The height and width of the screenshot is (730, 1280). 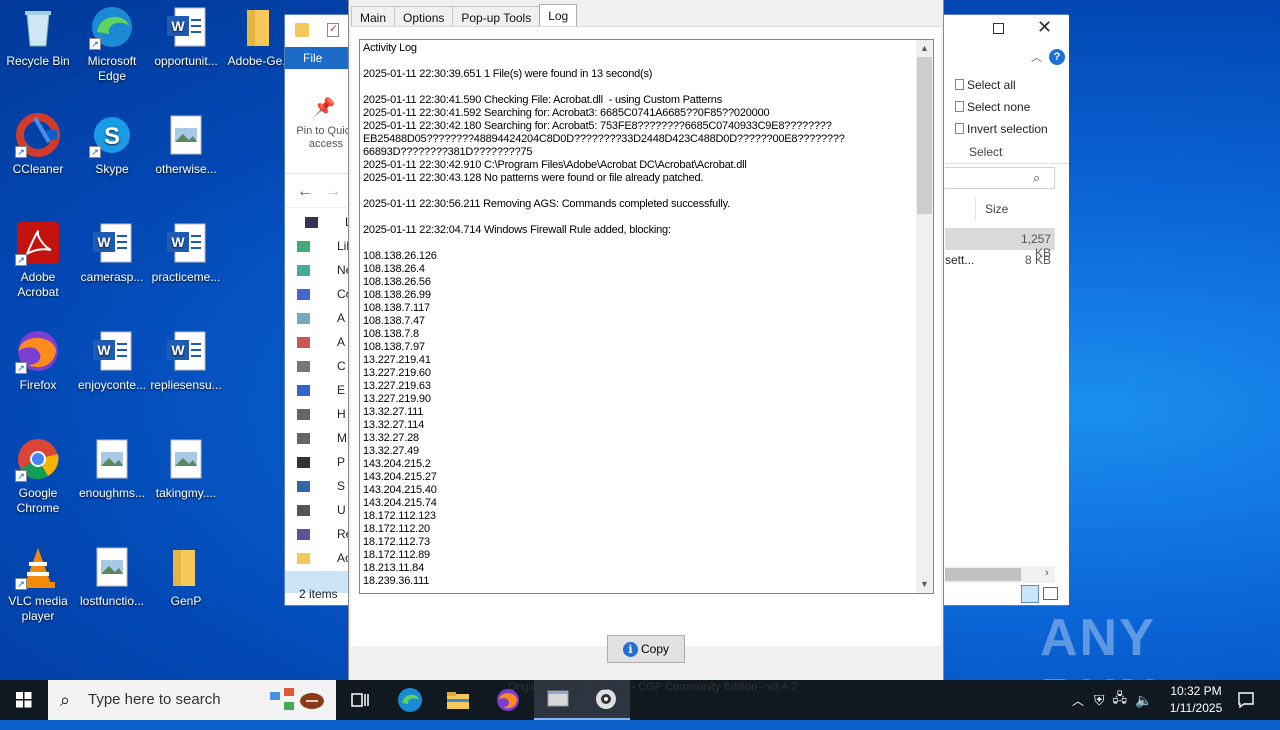 I want to click on info-icon: i, so click(x=630, y=649).